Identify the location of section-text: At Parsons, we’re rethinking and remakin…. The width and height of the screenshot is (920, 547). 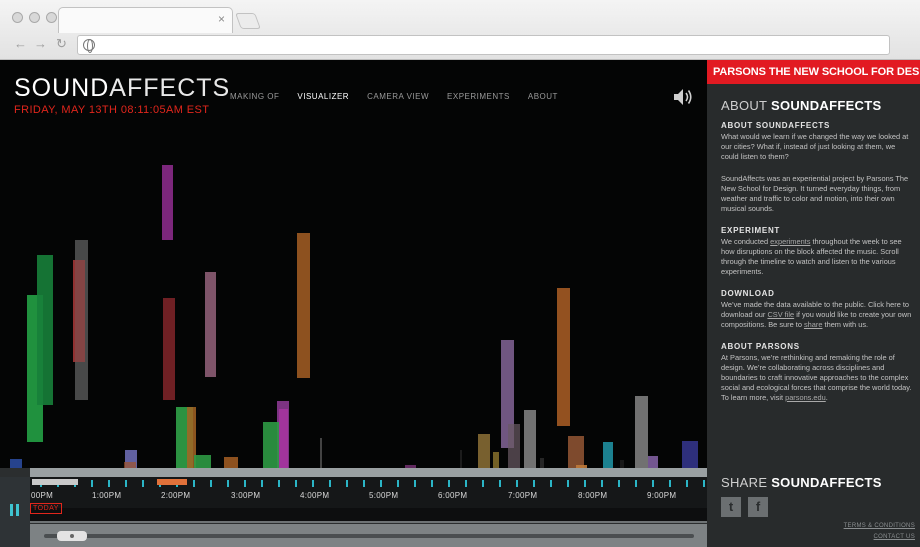
(817, 378).